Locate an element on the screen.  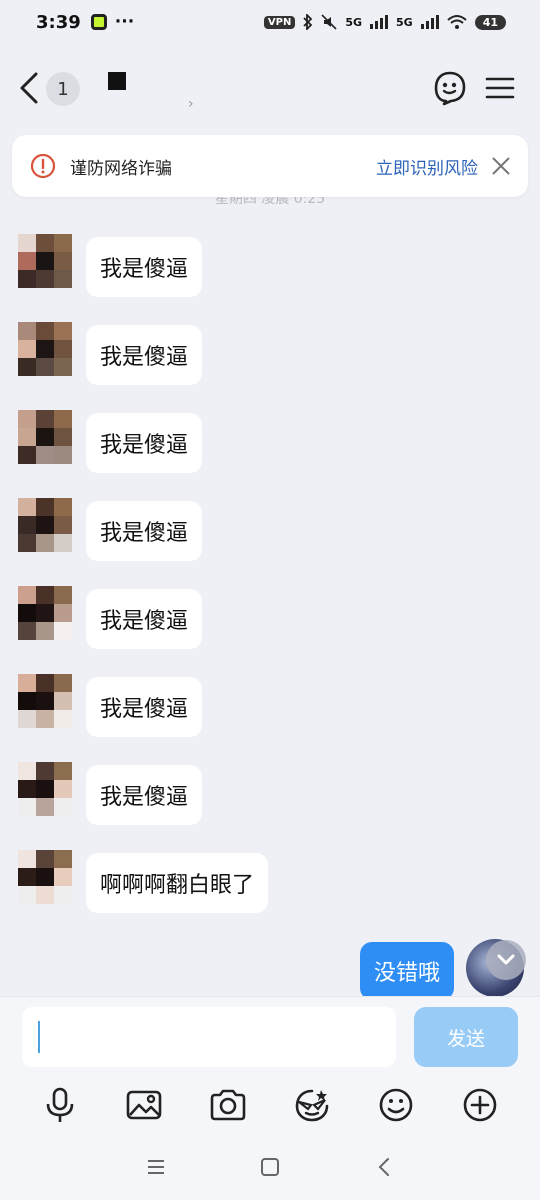
status-icons: VPN 5G 5G 41 is located at coordinates (384, 22).